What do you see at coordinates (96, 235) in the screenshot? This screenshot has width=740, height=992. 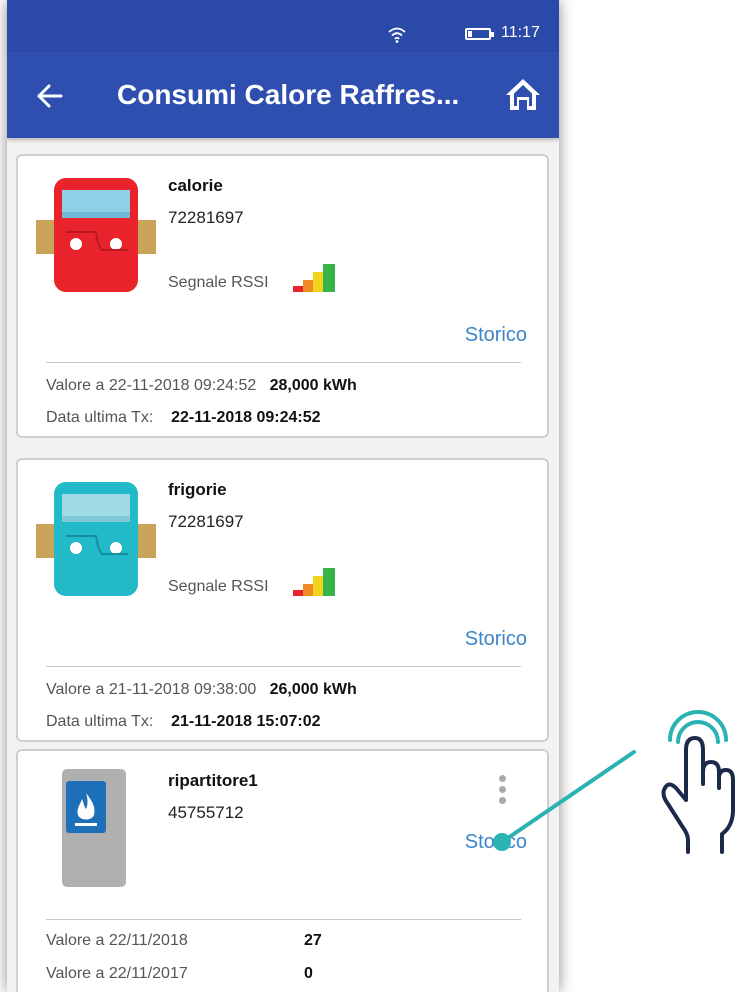 I see `heat-meter-icon` at bounding box center [96, 235].